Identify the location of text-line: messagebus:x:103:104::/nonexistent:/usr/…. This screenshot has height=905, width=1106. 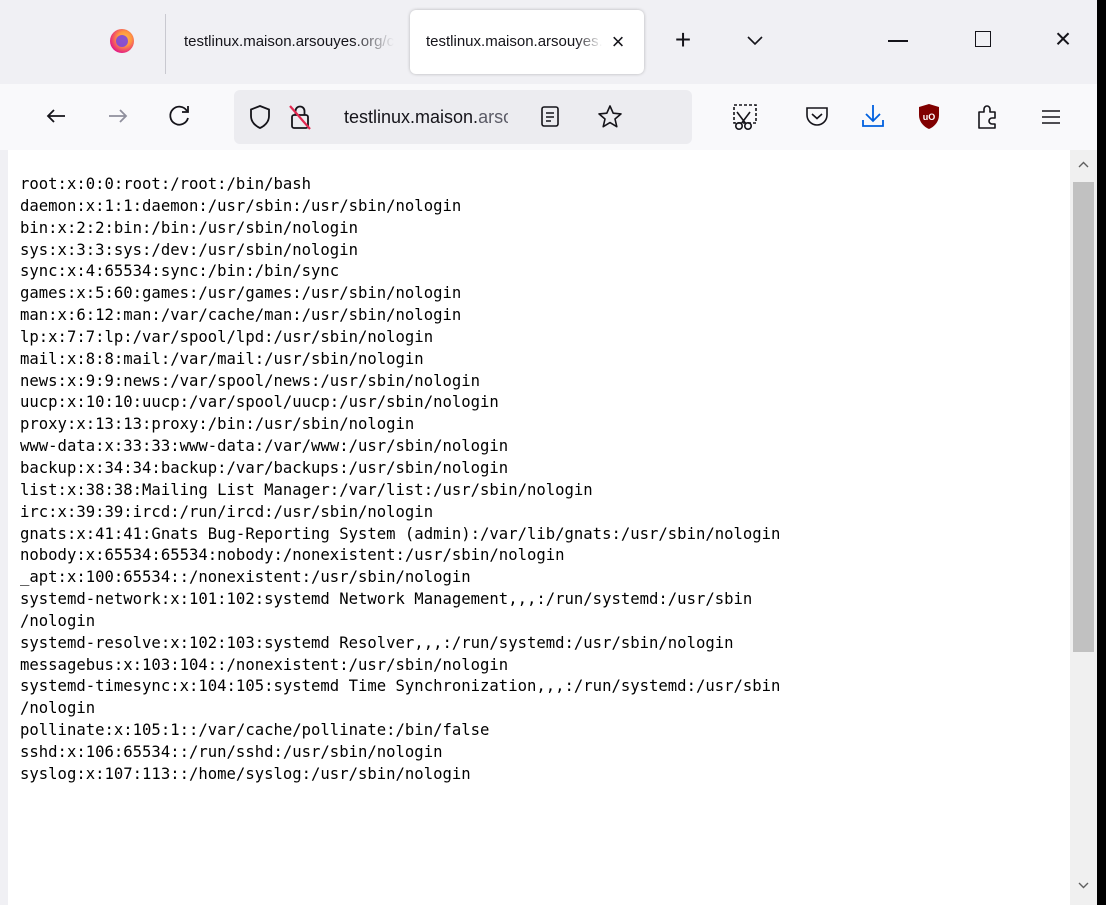
(264, 664).